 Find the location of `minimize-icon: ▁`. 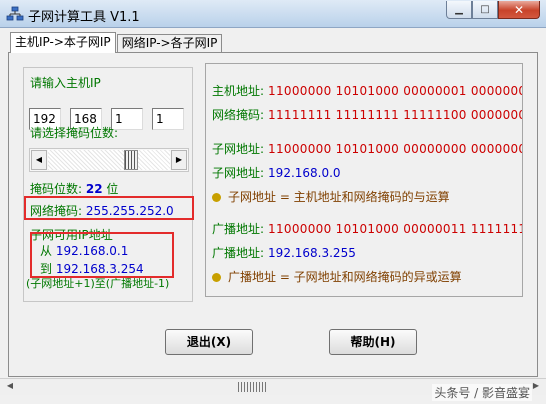

minimize-icon: ▁ is located at coordinates (459, 9).